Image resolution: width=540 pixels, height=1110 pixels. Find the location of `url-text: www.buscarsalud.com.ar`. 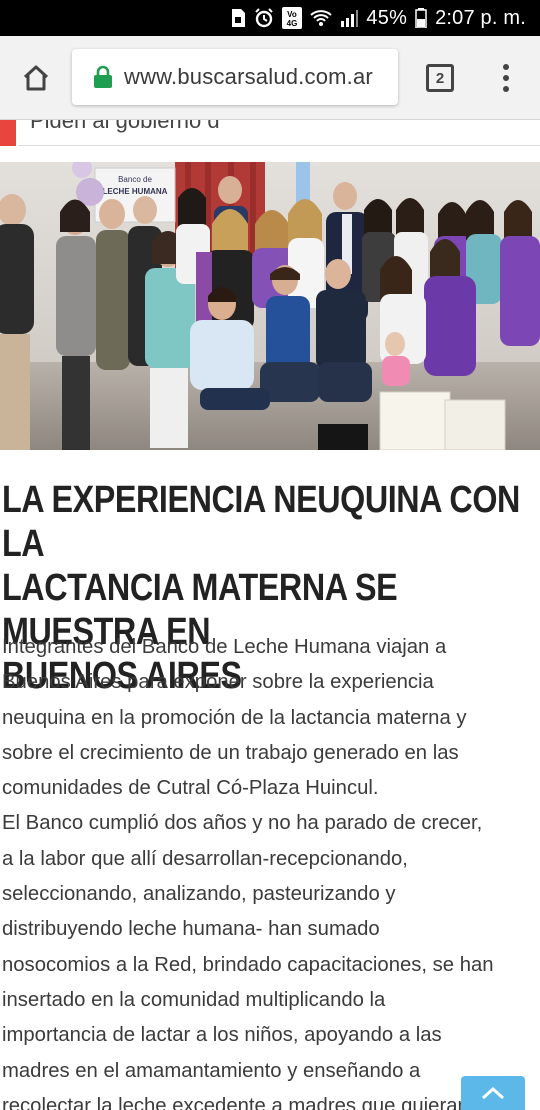

url-text: www.buscarsalud.com.ar is located at coordinates (248, 76).